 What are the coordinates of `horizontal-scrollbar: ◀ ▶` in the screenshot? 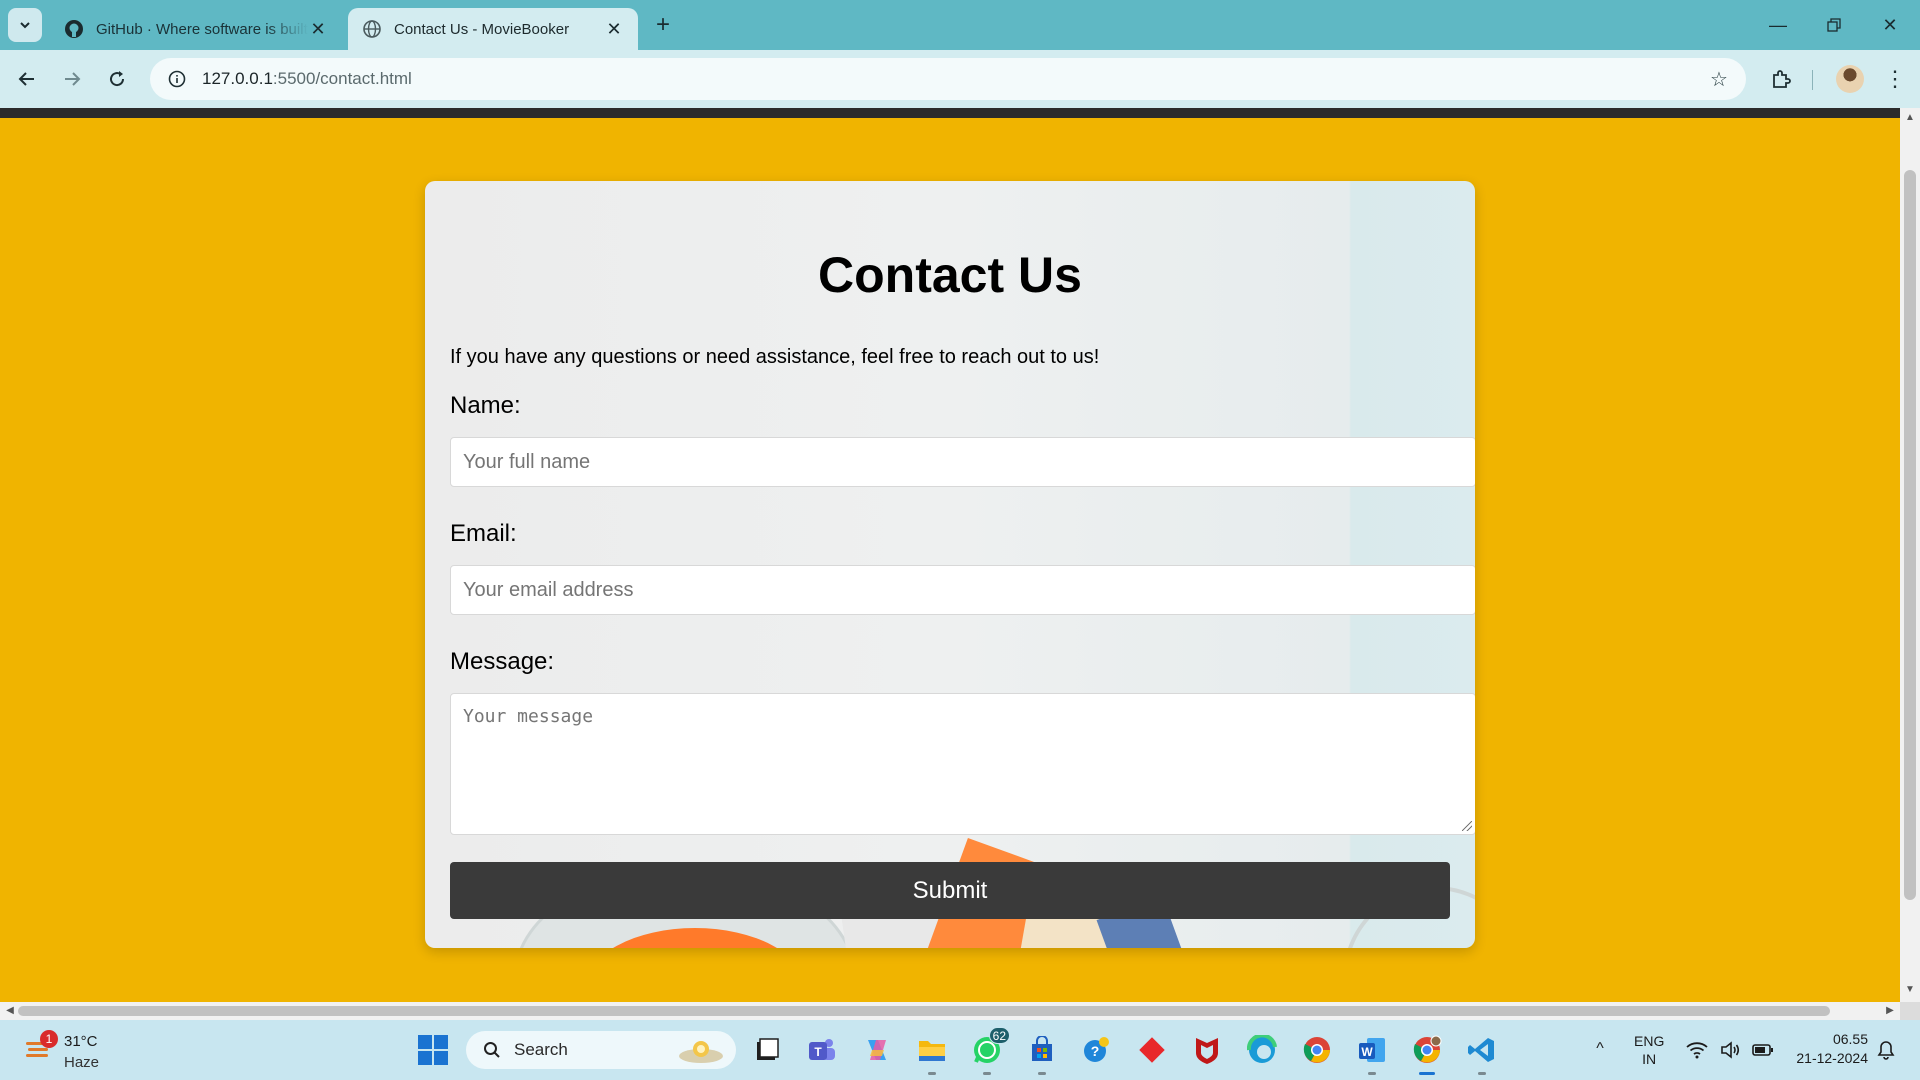 It's located at (950, 1011).